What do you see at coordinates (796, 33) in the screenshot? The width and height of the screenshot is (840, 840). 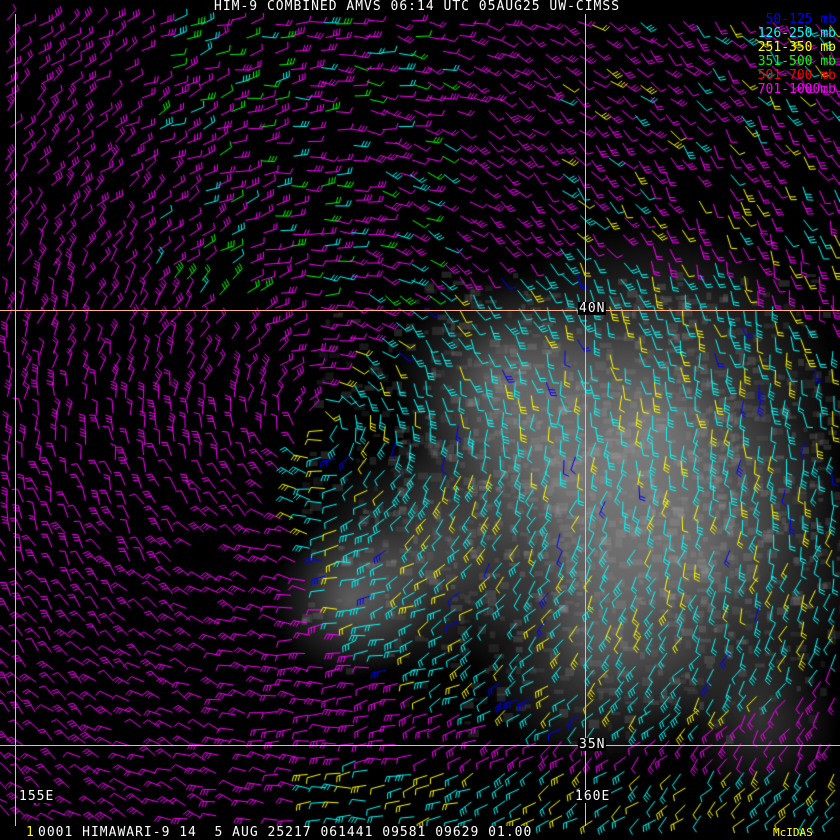 I see `legend-item-126-250: 126-250 mb` at bounding box center [796, 33].